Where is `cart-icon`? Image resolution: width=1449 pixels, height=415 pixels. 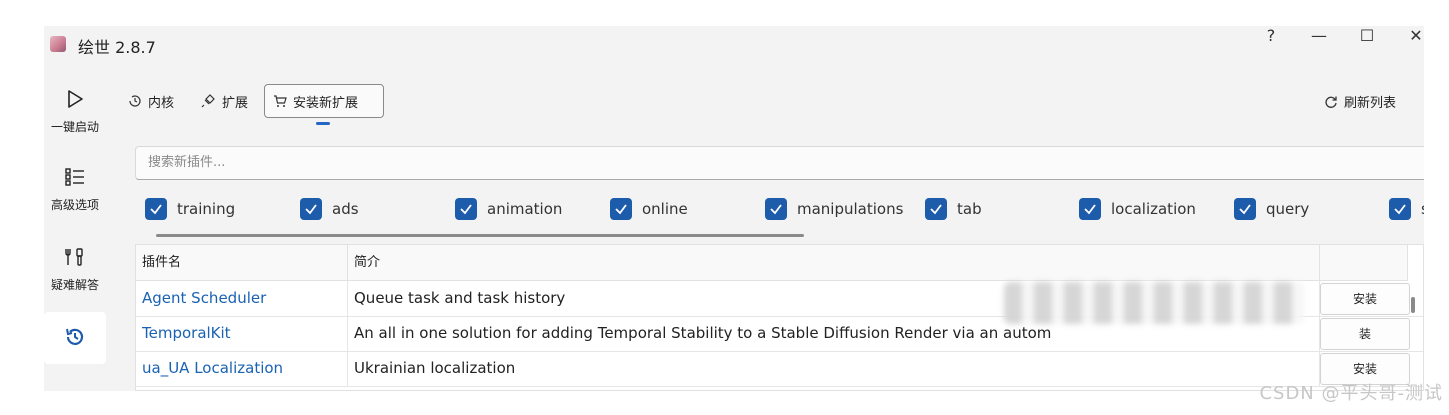 cart-icon is located at coordinates (280, 101).